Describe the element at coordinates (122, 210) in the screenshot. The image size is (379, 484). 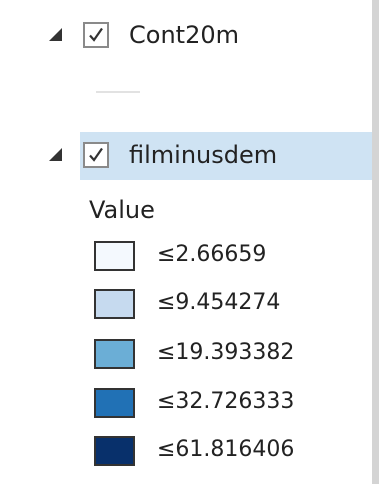
I see `legend-heading: Value` at that location.